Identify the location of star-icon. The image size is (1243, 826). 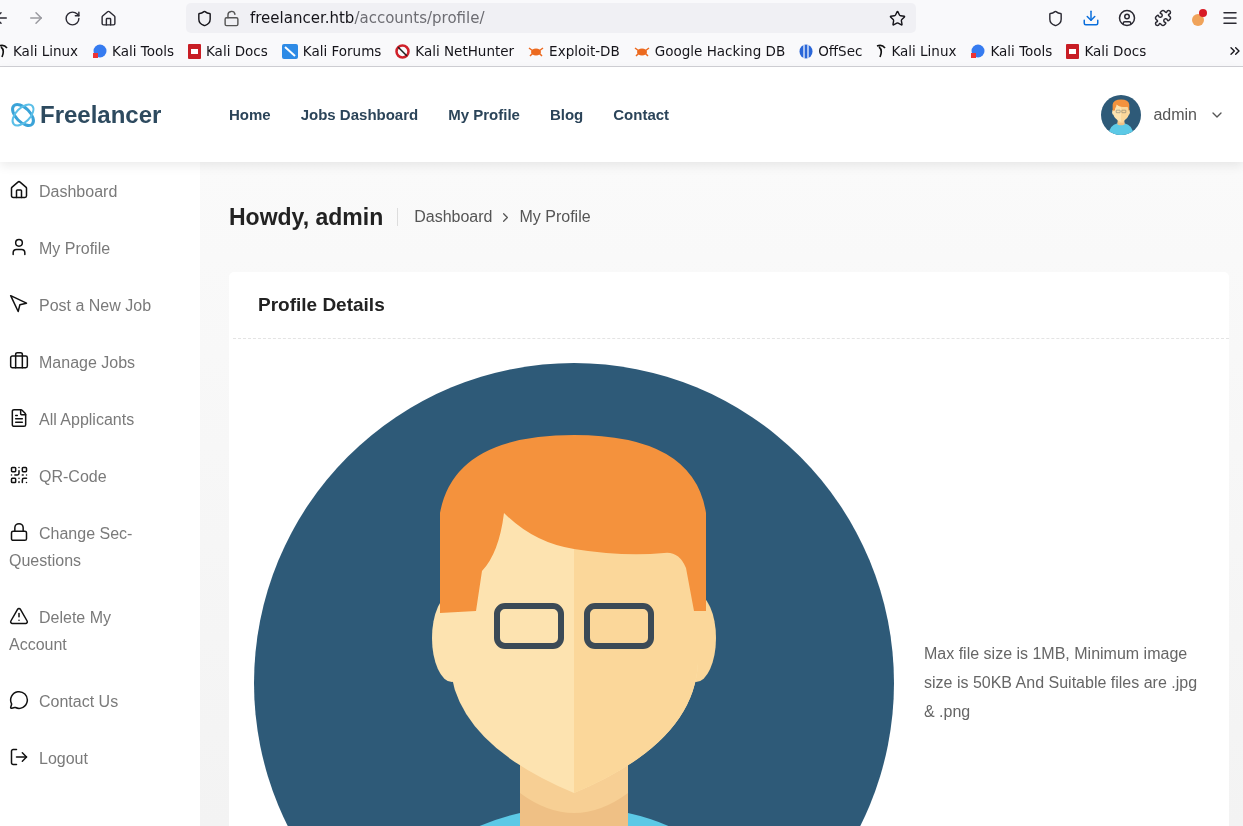
(897, 18).